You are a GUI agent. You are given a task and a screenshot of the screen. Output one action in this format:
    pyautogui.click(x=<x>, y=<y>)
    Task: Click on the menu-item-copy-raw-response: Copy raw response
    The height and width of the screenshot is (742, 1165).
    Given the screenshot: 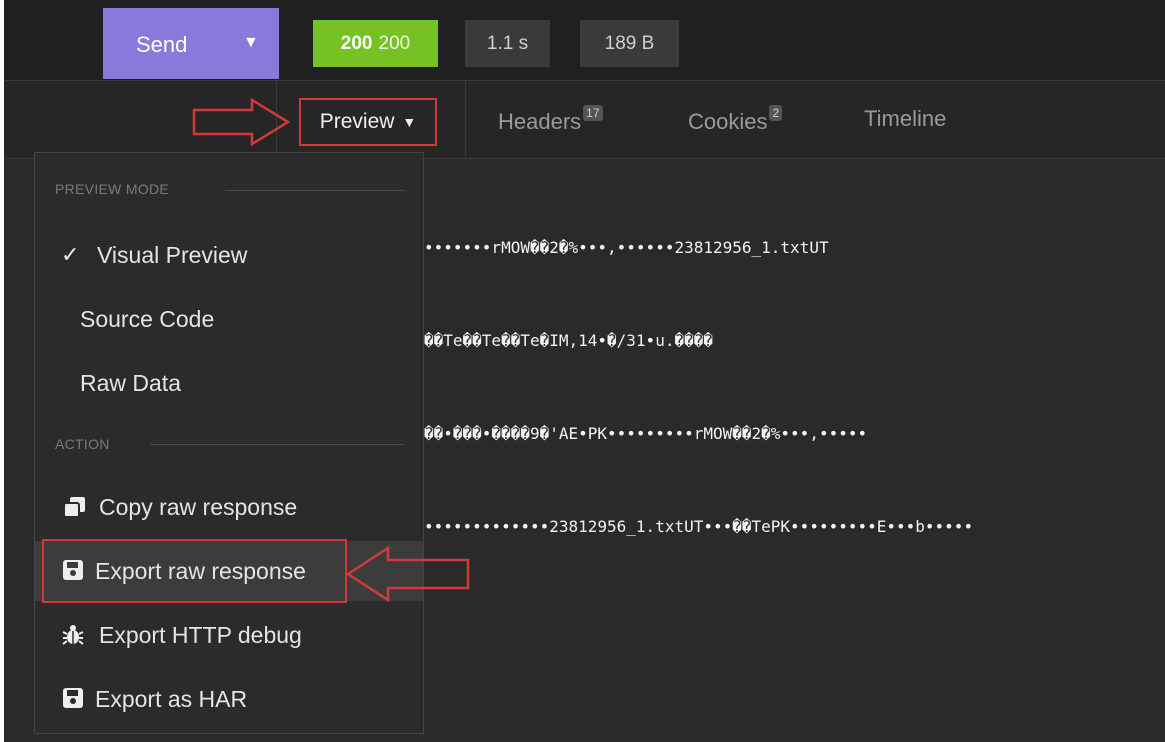 What is the action you would take?
    pyautogui.click(x=229, y=507)
    